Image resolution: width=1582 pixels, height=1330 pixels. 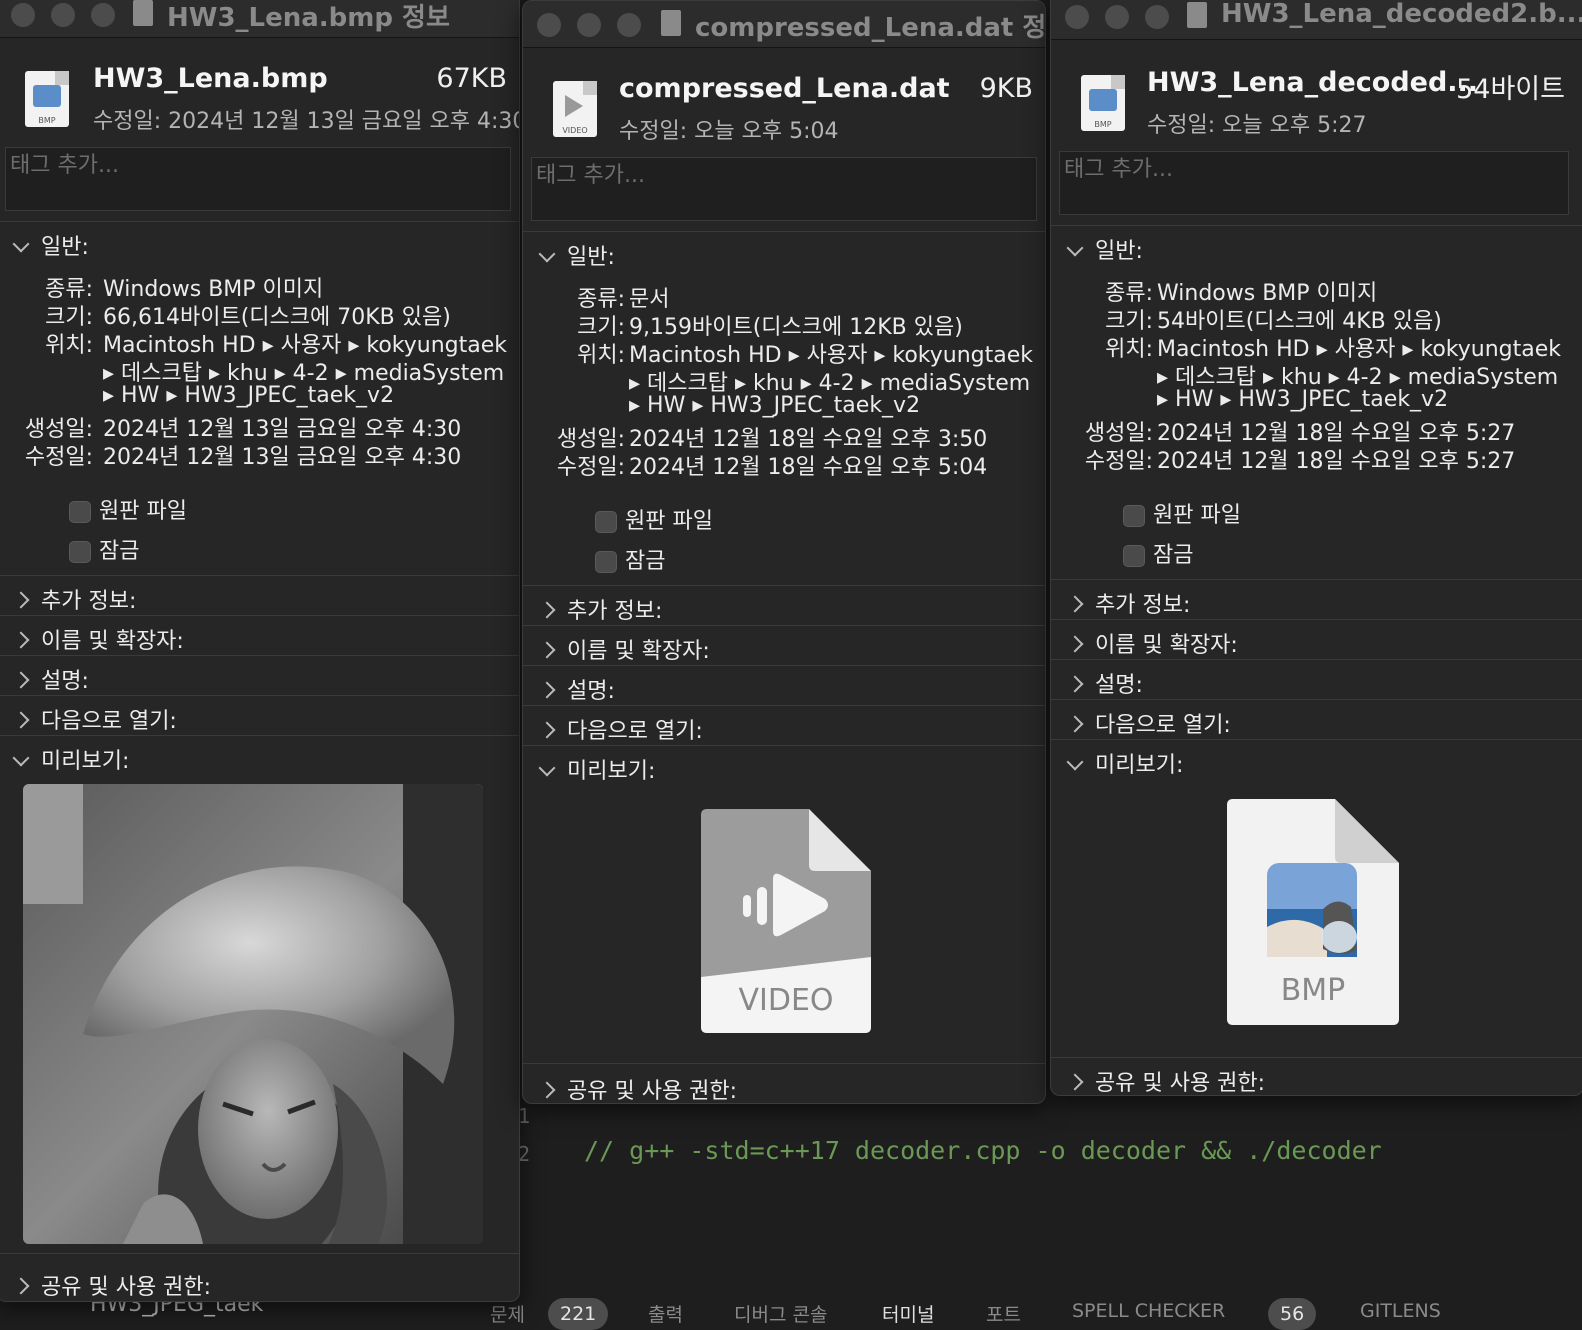 I want to click on title-bar: compressed_Lena.dat 정보, so click(x=784, y=24).